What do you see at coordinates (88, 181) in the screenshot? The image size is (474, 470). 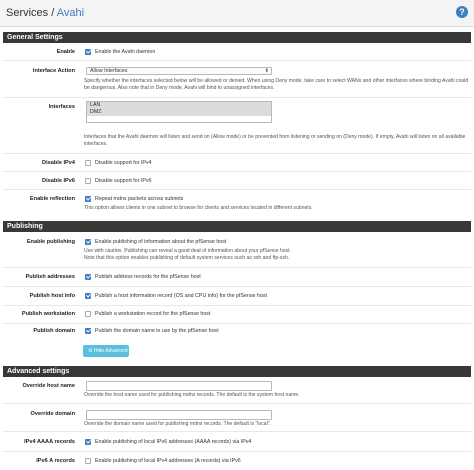 I see `disable-ipv6-checkbox` at bounding box center [88, 181].